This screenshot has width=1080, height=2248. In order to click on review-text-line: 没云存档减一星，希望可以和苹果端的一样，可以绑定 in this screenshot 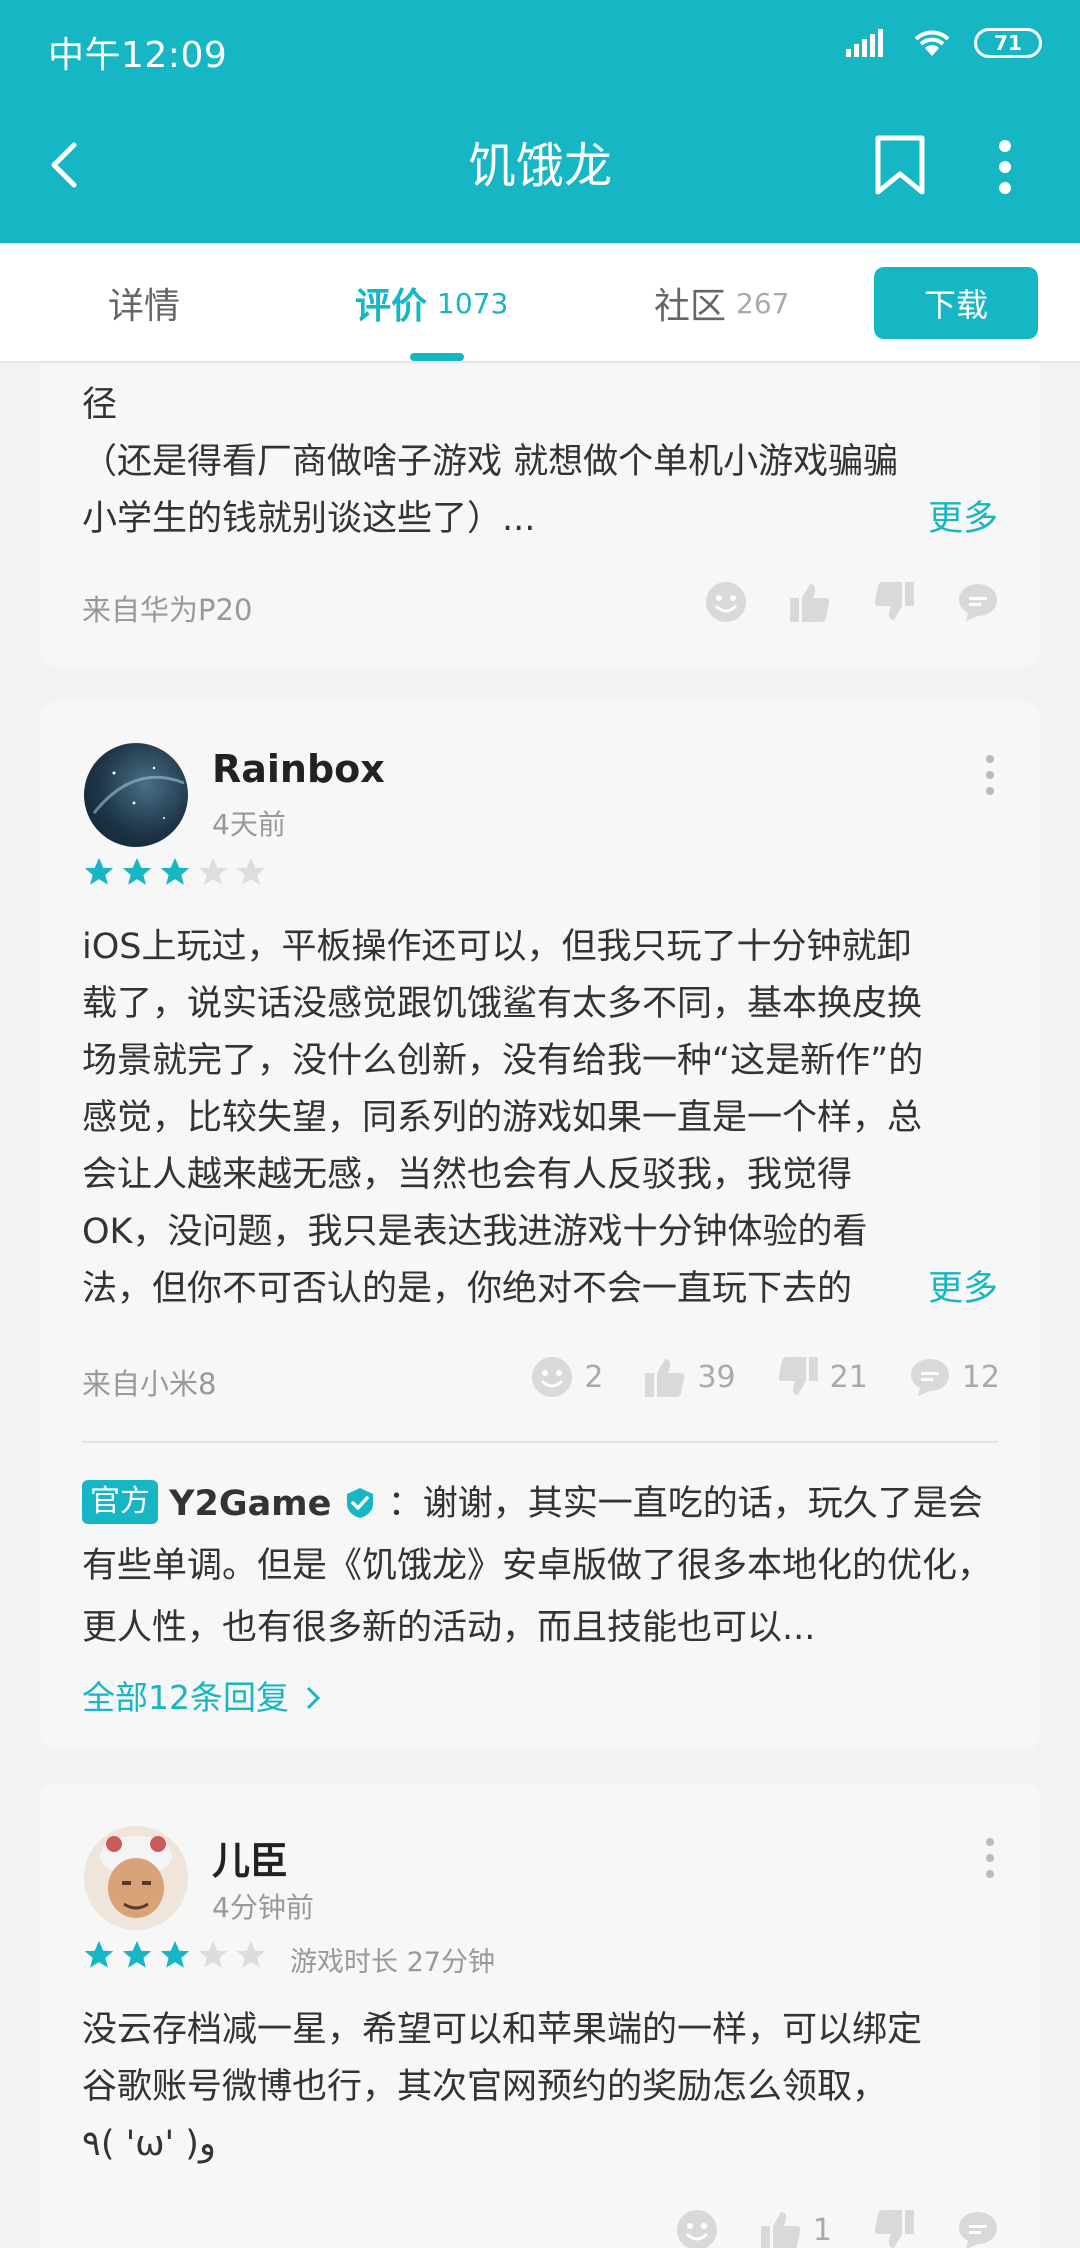, I will do `click(502, 2030)`.